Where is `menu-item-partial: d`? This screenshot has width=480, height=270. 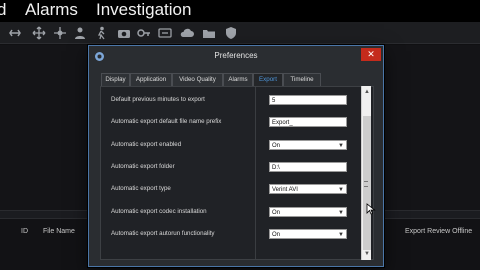 menu-item-partial: d is located at coordinates (3, 11).